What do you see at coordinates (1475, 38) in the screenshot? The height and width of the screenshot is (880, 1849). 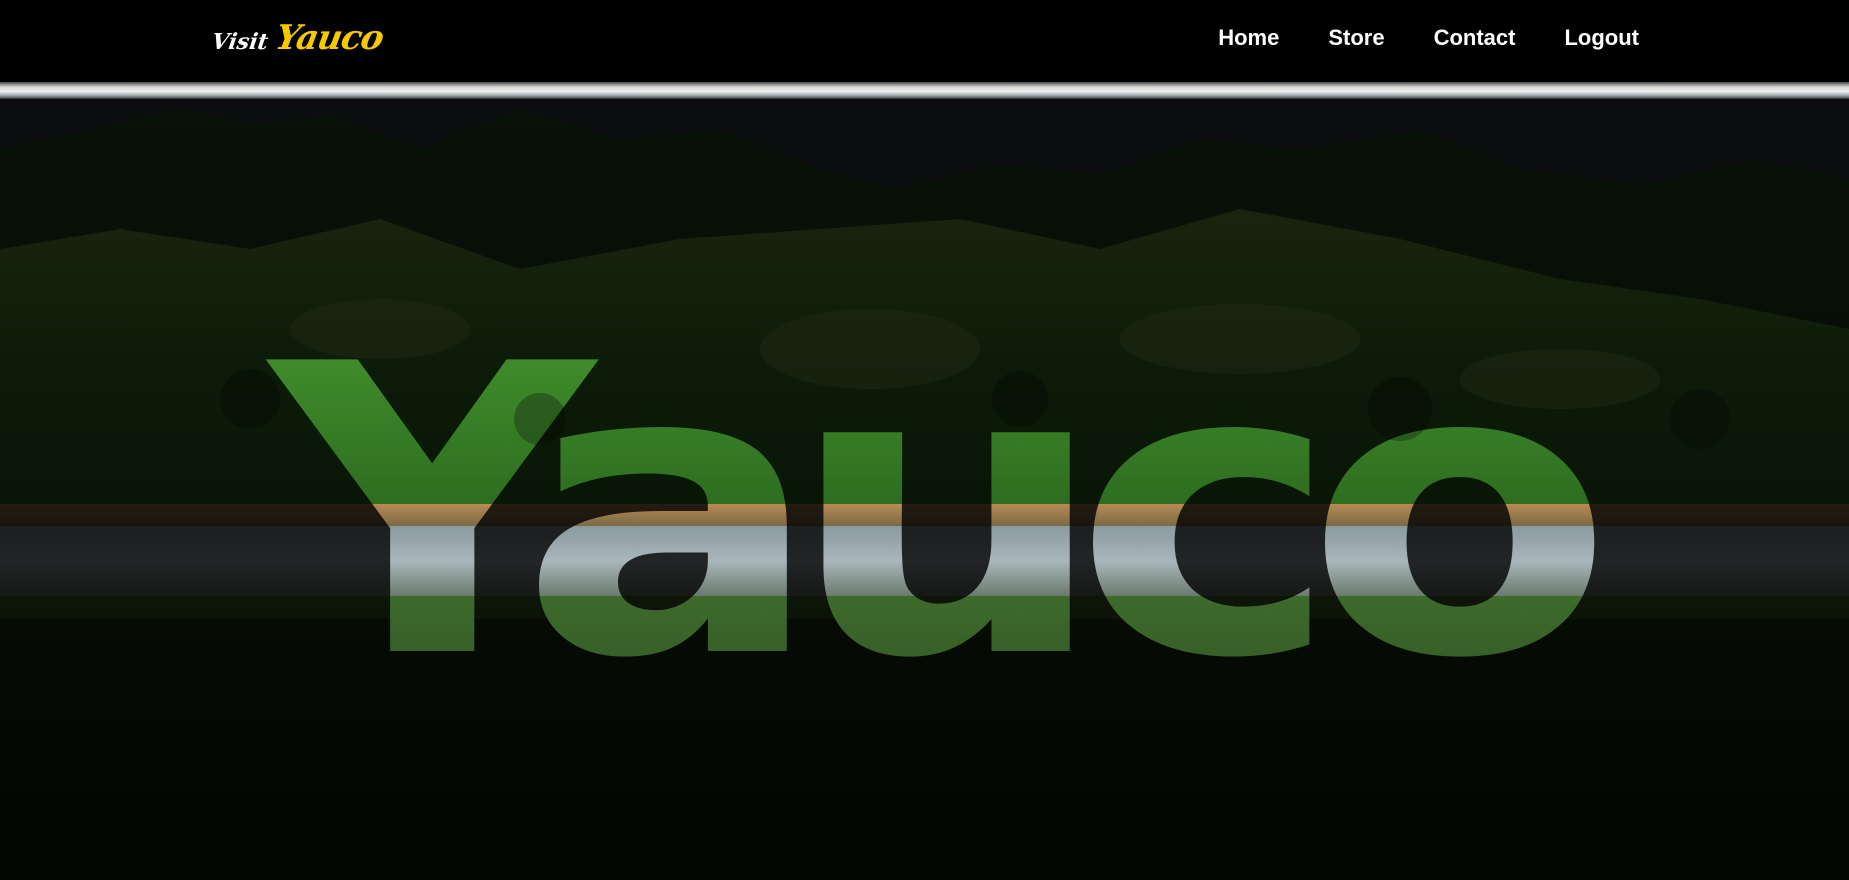 I see `nav-contact-link: Contact` at bounding box center [1475, 38].